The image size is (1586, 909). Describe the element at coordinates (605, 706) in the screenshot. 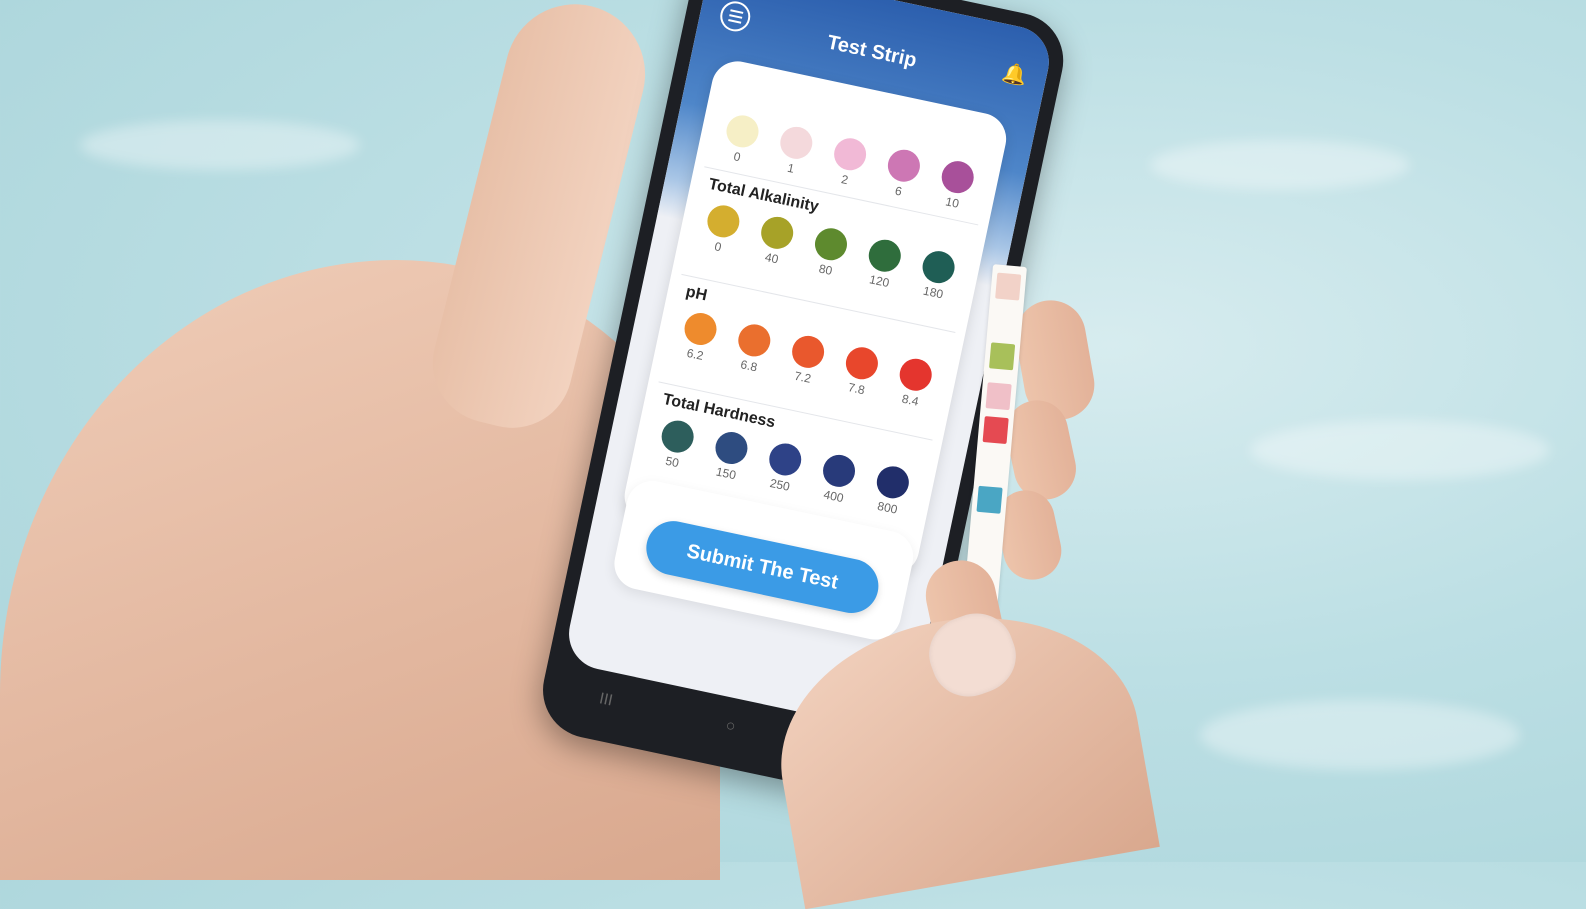

I see `recent-apps-icon: III` at that location.